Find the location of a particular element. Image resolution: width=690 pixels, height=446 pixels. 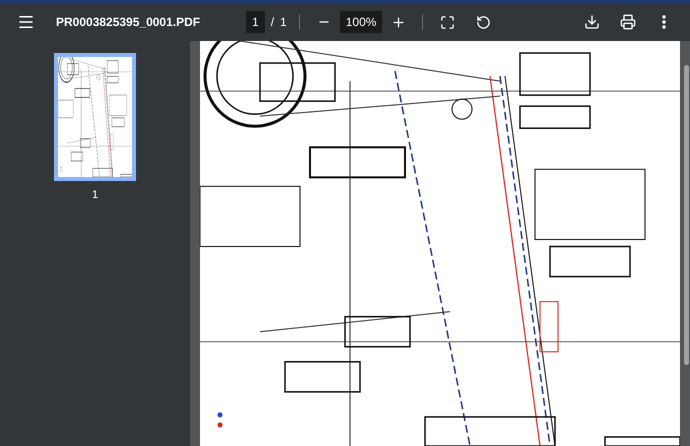

printer-icon is located at coordinates (628, 22).